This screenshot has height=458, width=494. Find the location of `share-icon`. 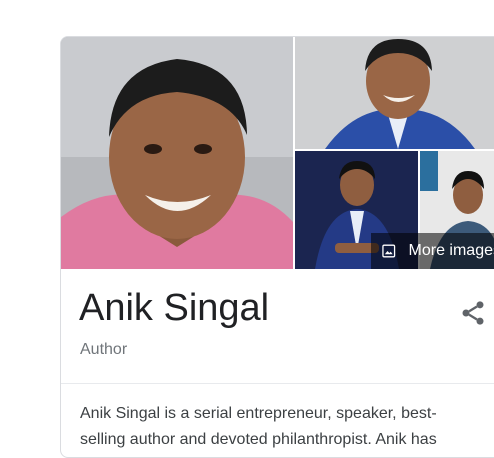

share-icon is located at coordinates (473, 313).